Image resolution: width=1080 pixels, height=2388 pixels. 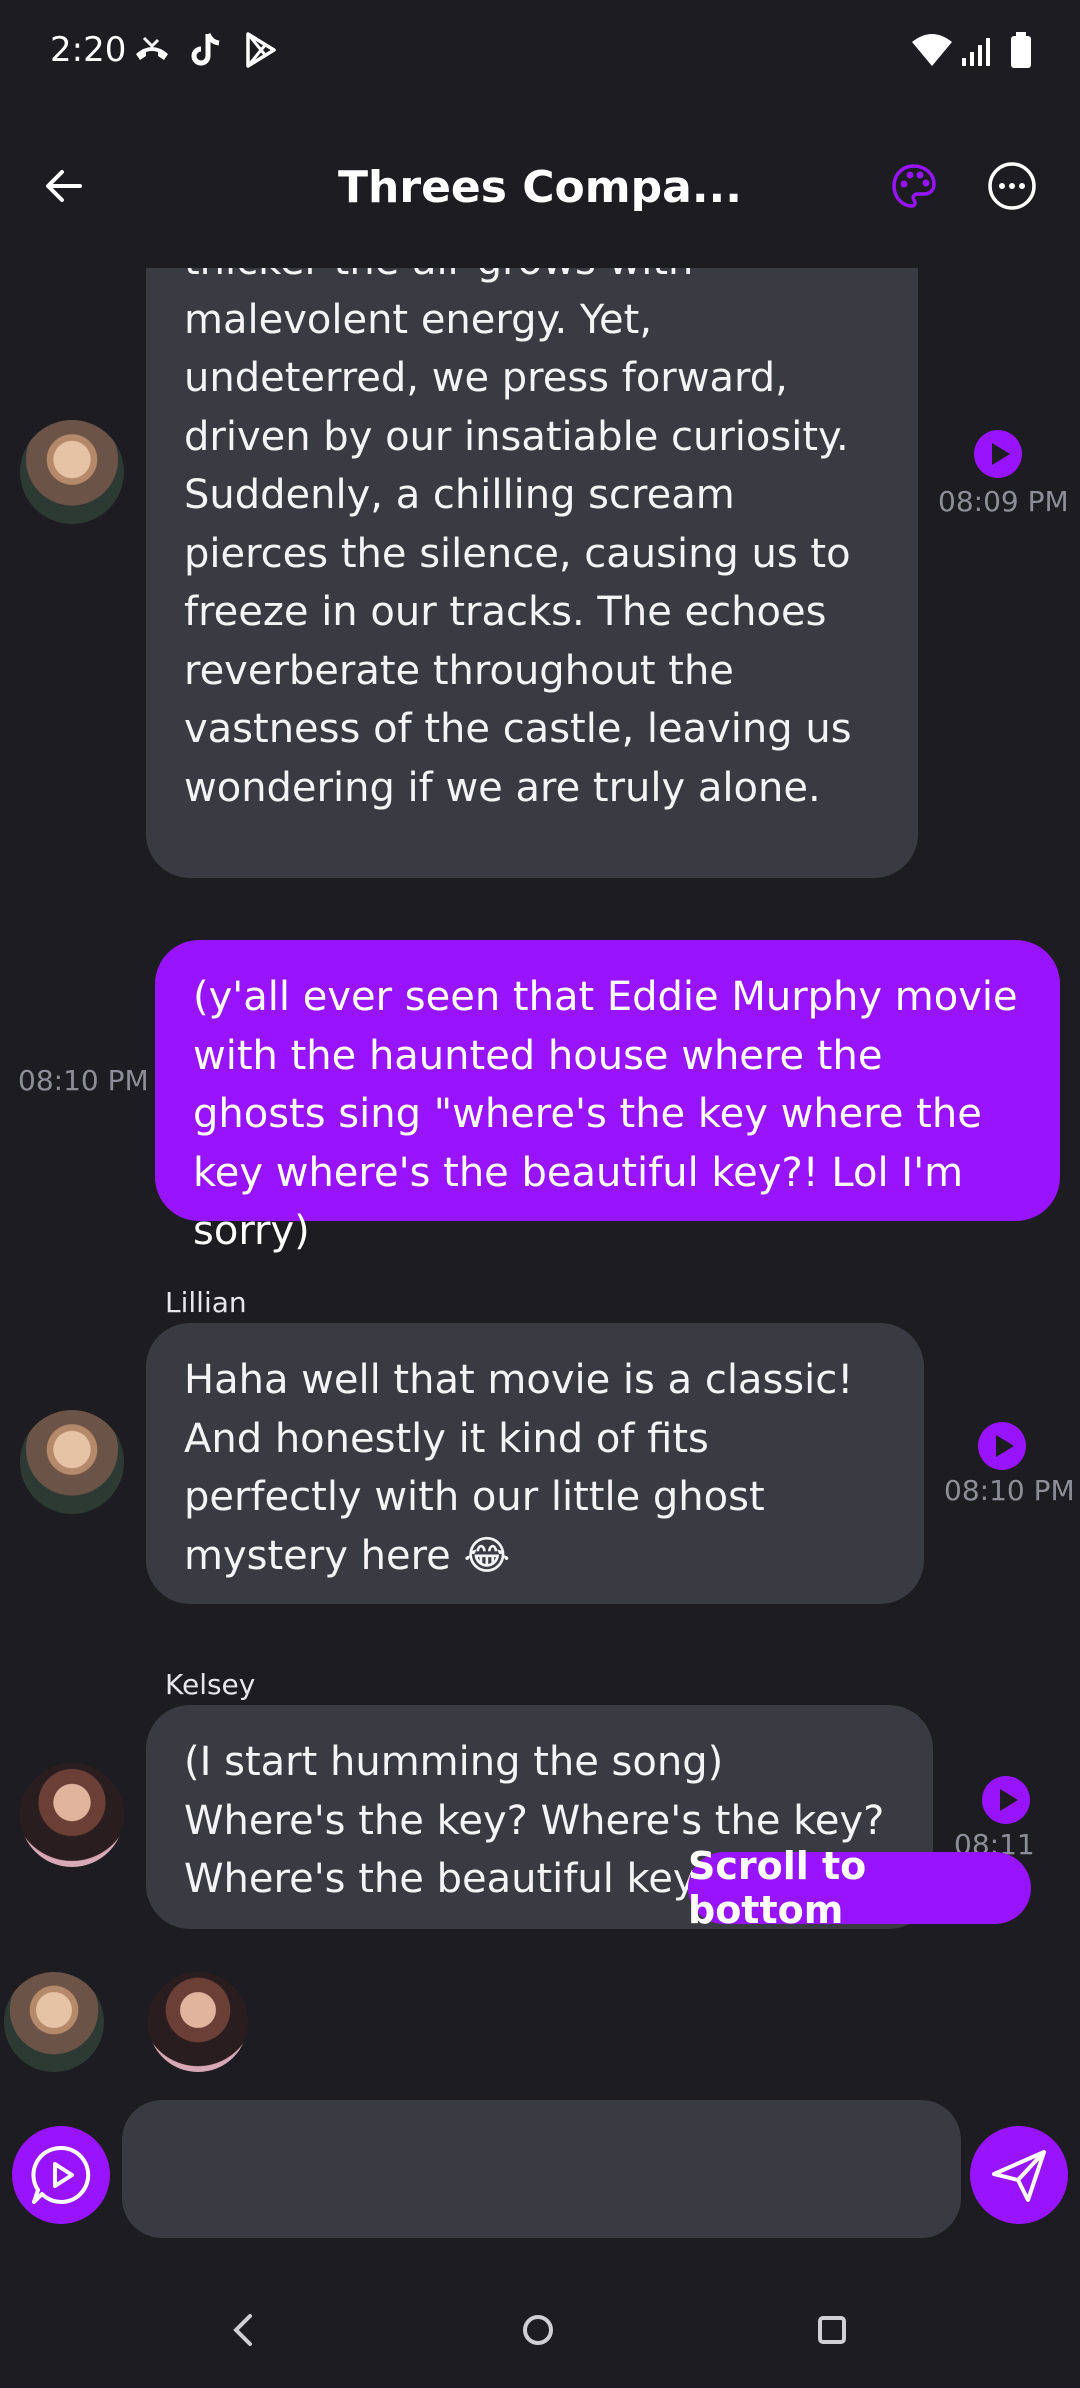 What do you see at coordinates (1021, 50) in the screenshot?
I see `battery-icon` at bounding box center [1021, 50].